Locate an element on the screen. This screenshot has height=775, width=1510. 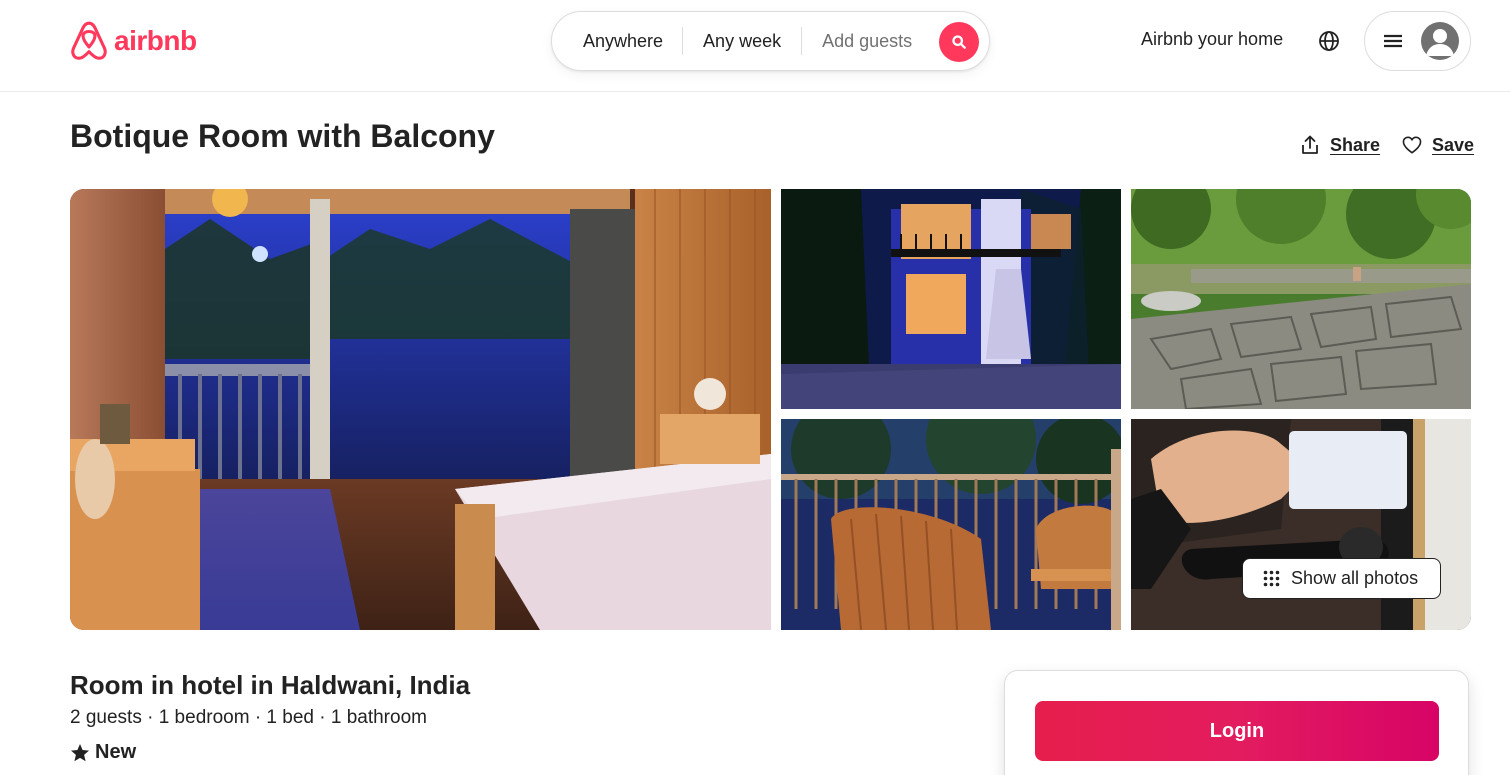
booking-card: Login is located at coordinates (1236, 722).